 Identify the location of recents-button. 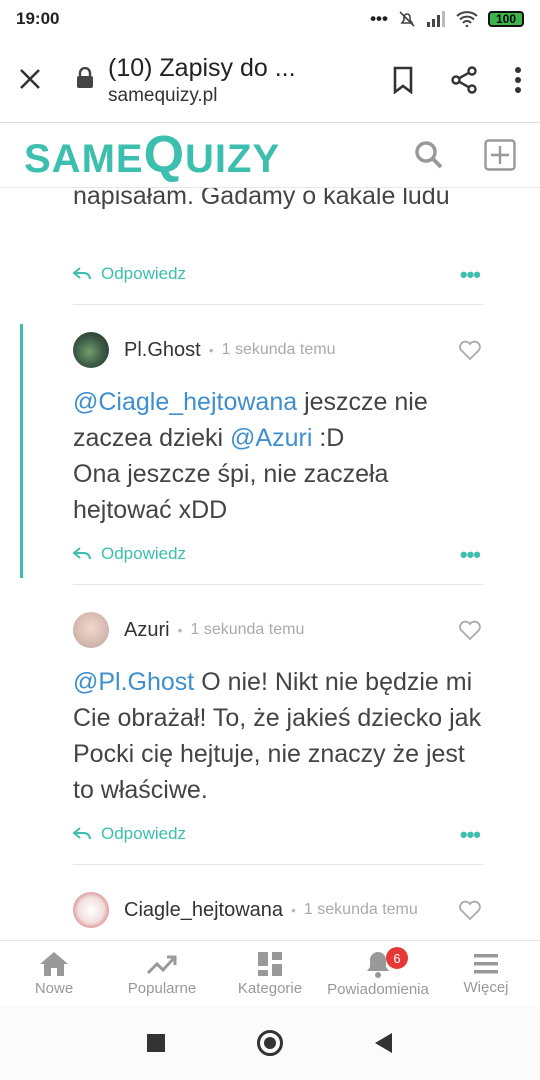
(156, 1043).